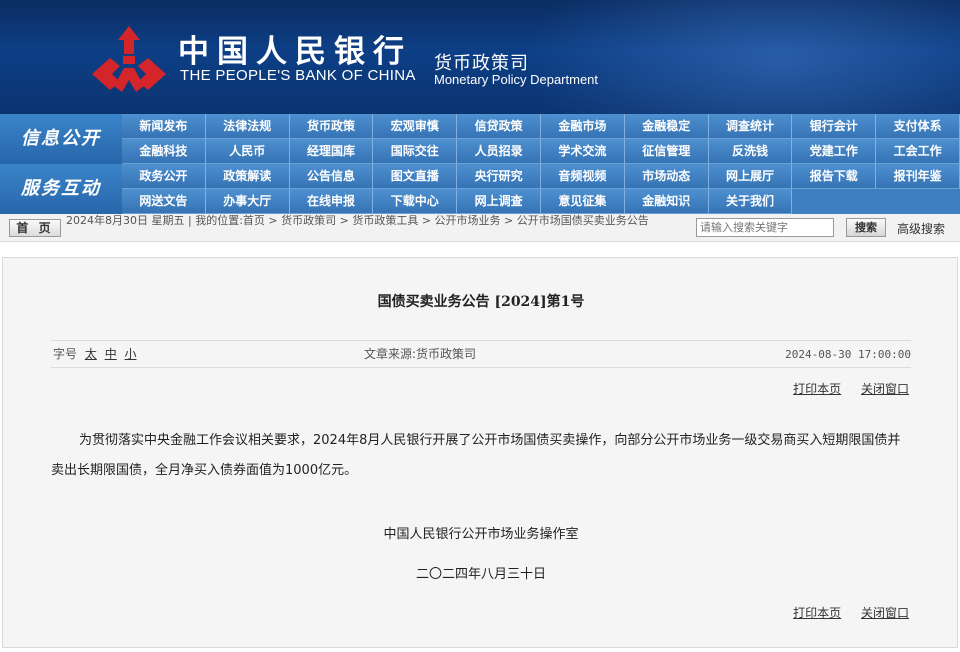  What do you see at coordinates (843, 388) in the screenshot?
I see `utility-links-top: 打印本页 关闭窗口` at bounding box center [843, 388].